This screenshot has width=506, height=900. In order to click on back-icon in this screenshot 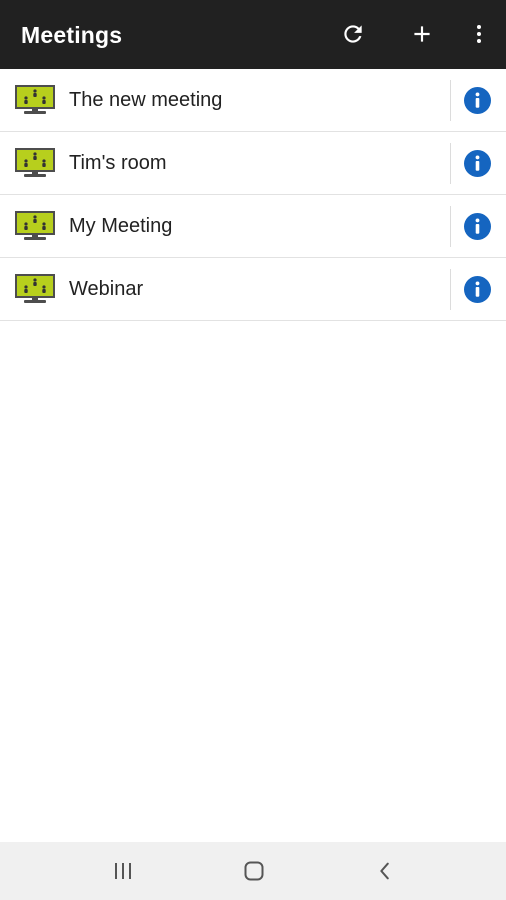, I will do `click(384, 871)`.